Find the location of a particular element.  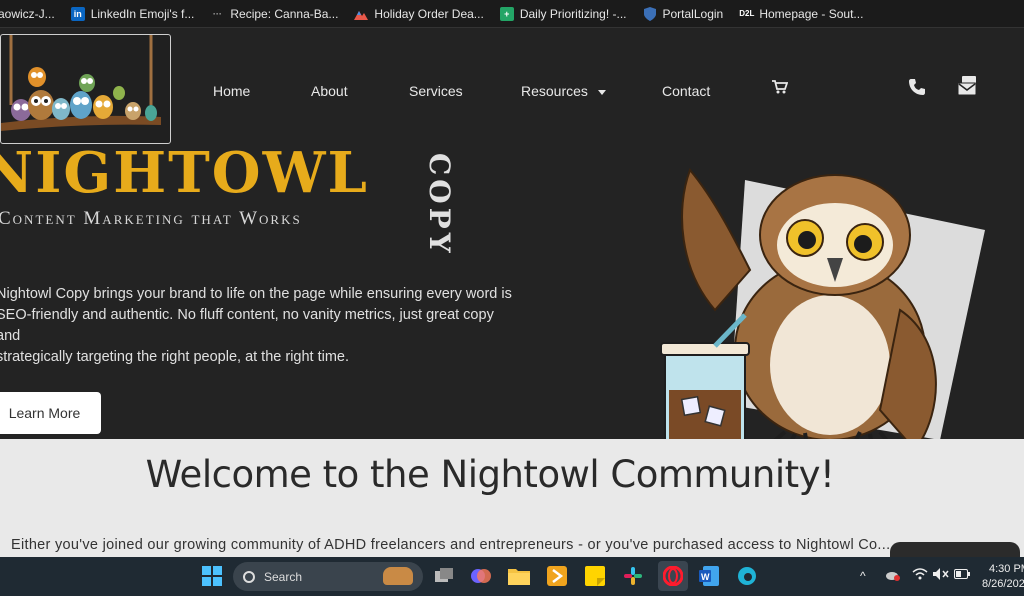

welcome-heading: Welcome to the Nightowl Community! is located at coordinates (490, 474).